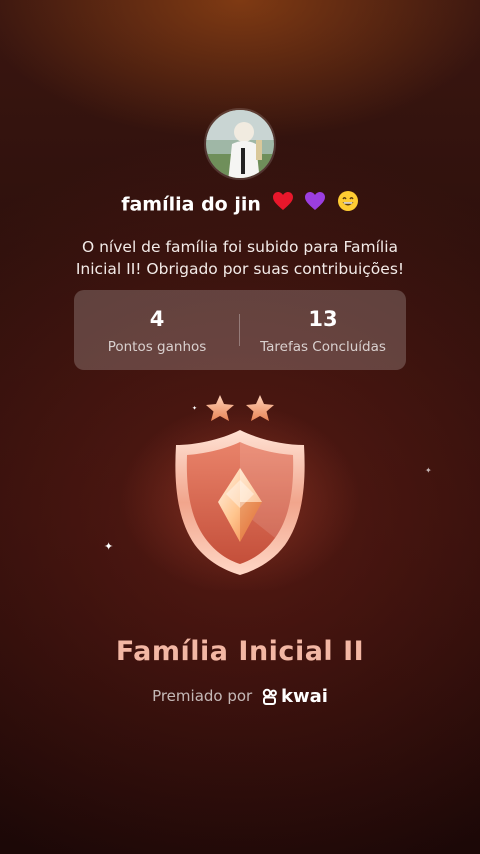 This screenshot has height=854, width=480. Describe the element at coordinates (304, 696) in the screenshot. I see `kwai-brand-name: kwai` at that location.